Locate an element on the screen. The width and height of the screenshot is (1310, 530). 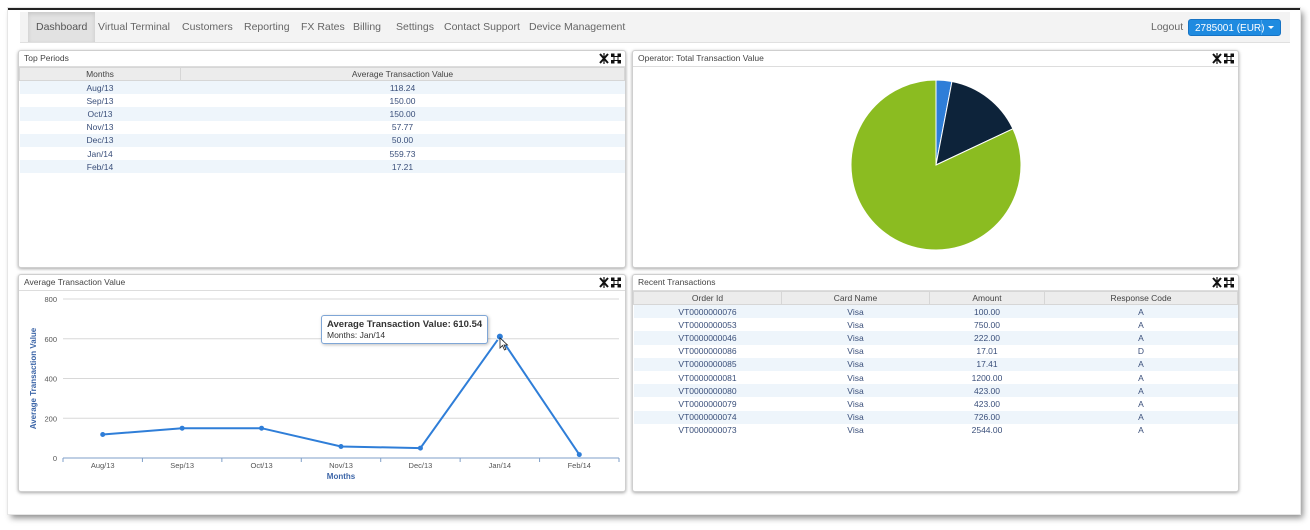
table-cell: 750.00 is located at coordinates (987, 325).